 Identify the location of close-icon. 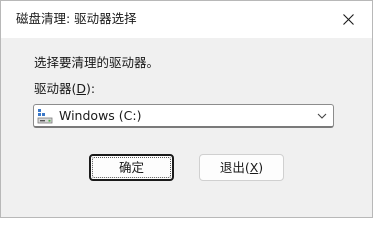
(348, 19).